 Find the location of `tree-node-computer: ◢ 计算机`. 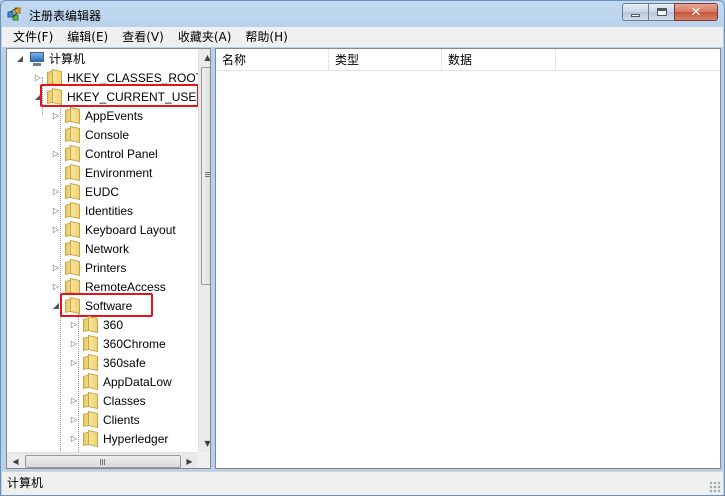

tree-node-computer: ◢ 计算机 is located at coordinates (50, 58).